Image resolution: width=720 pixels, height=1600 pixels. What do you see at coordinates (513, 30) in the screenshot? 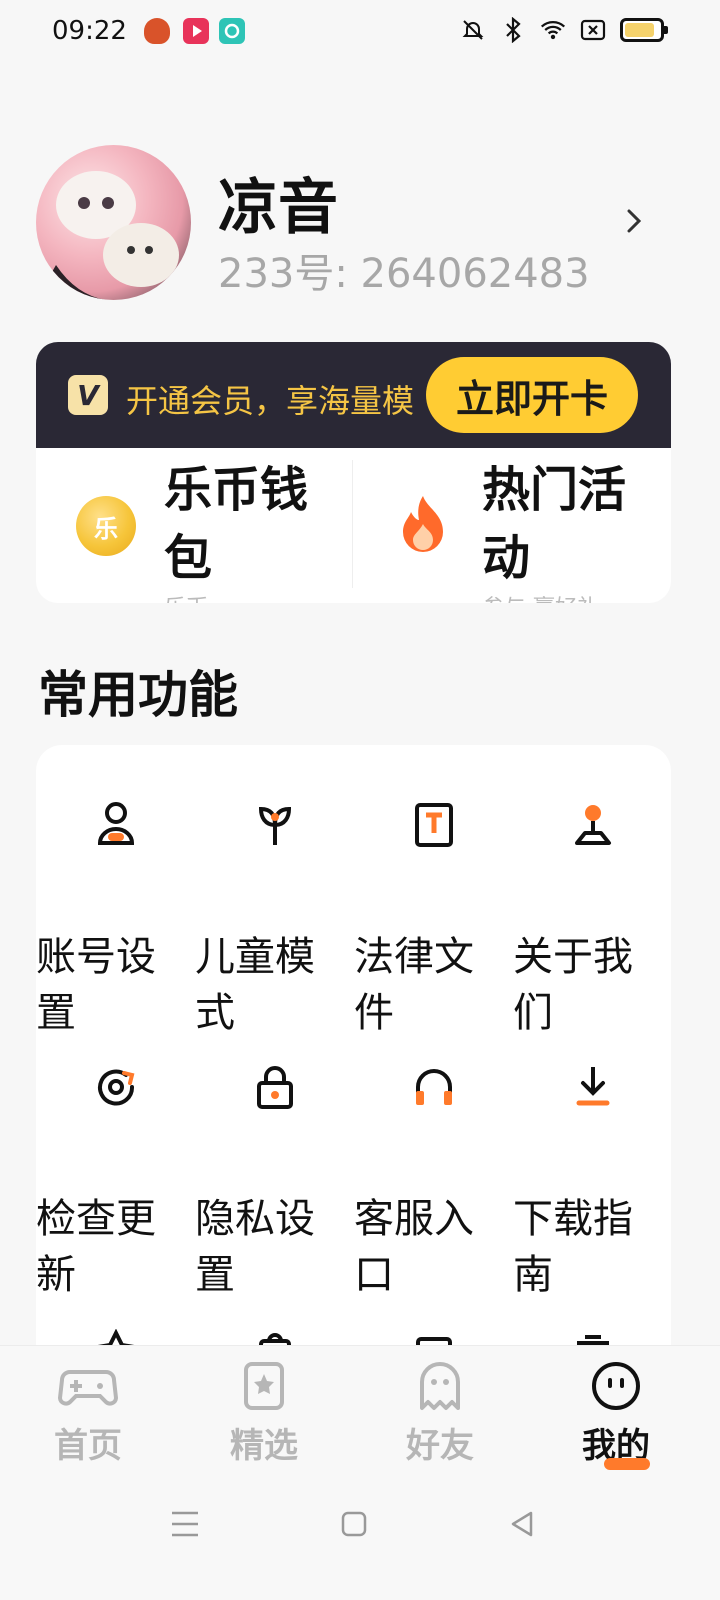
I see `bluetooth-icon` at bounding box center [513, 30].